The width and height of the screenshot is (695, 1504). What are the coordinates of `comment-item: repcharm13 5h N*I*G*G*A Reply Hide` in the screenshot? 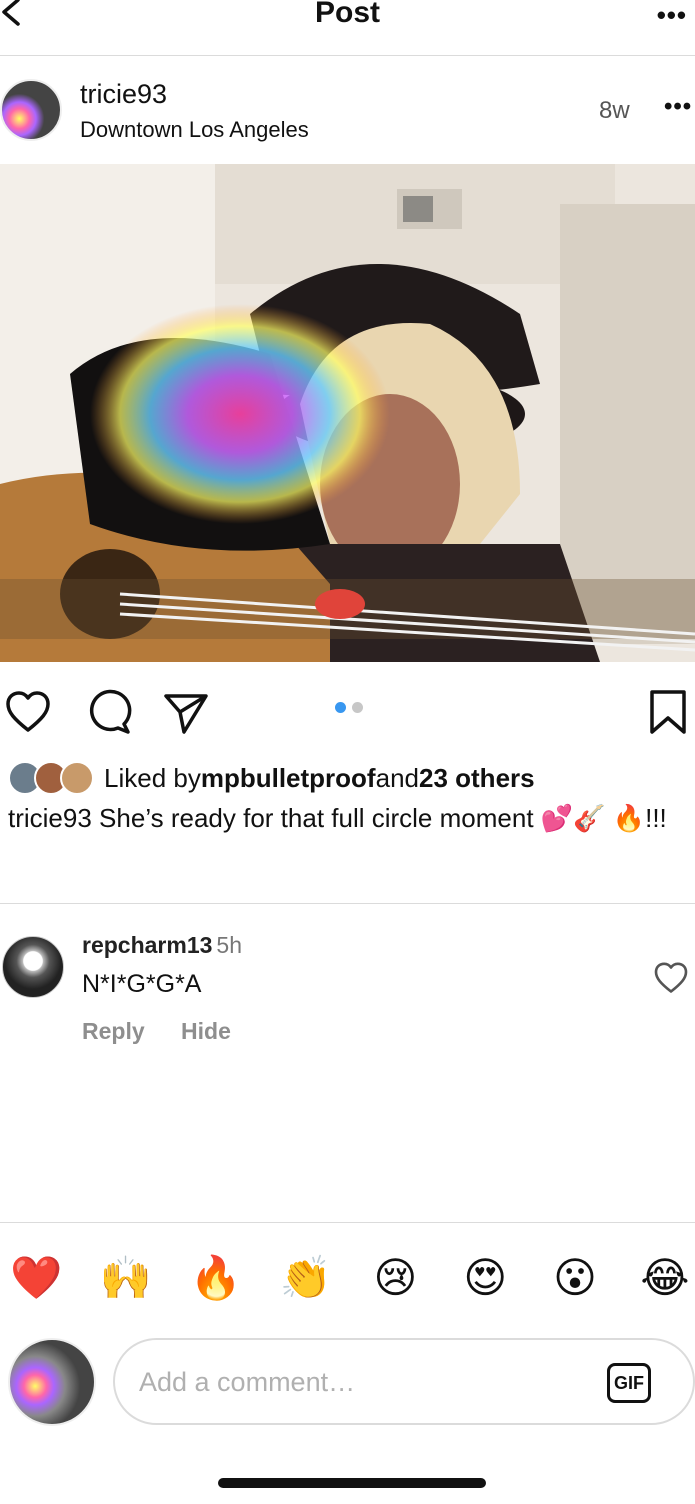 It's located at (347, 995).